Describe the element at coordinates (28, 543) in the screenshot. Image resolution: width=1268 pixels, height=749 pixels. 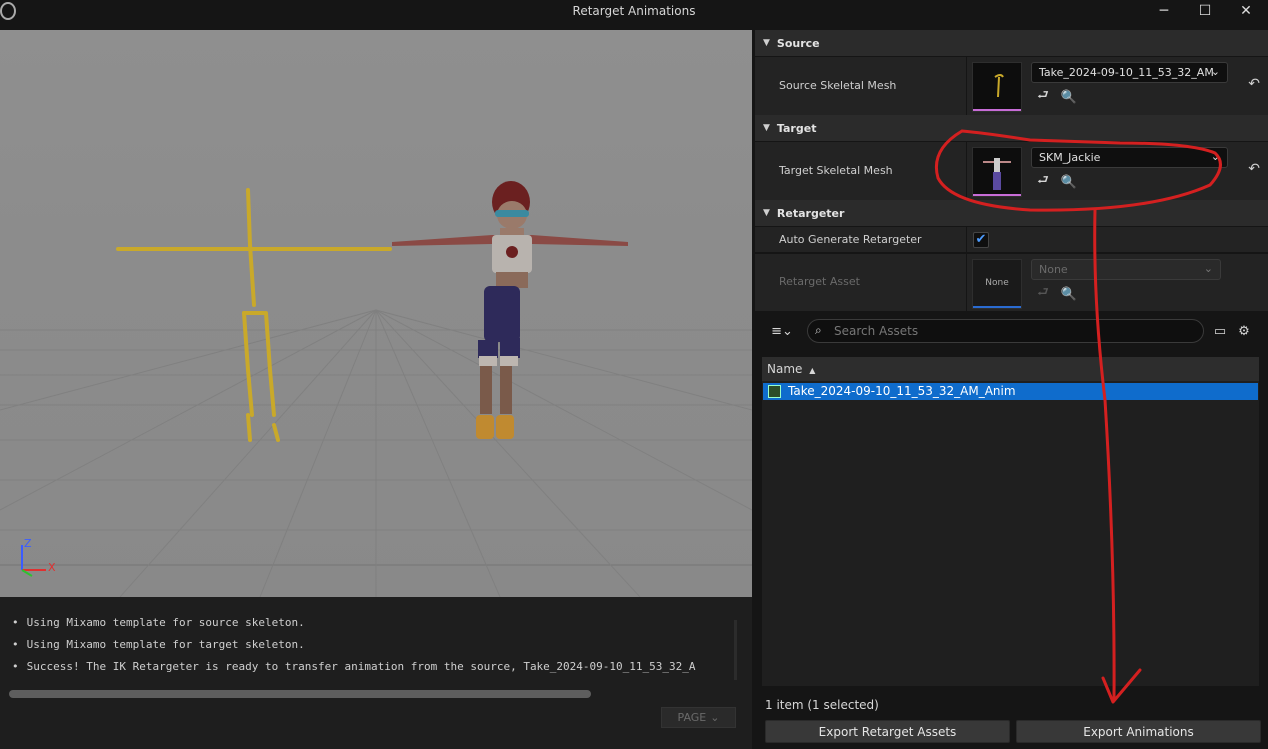
I see `axis-z-label: Z` at that location.